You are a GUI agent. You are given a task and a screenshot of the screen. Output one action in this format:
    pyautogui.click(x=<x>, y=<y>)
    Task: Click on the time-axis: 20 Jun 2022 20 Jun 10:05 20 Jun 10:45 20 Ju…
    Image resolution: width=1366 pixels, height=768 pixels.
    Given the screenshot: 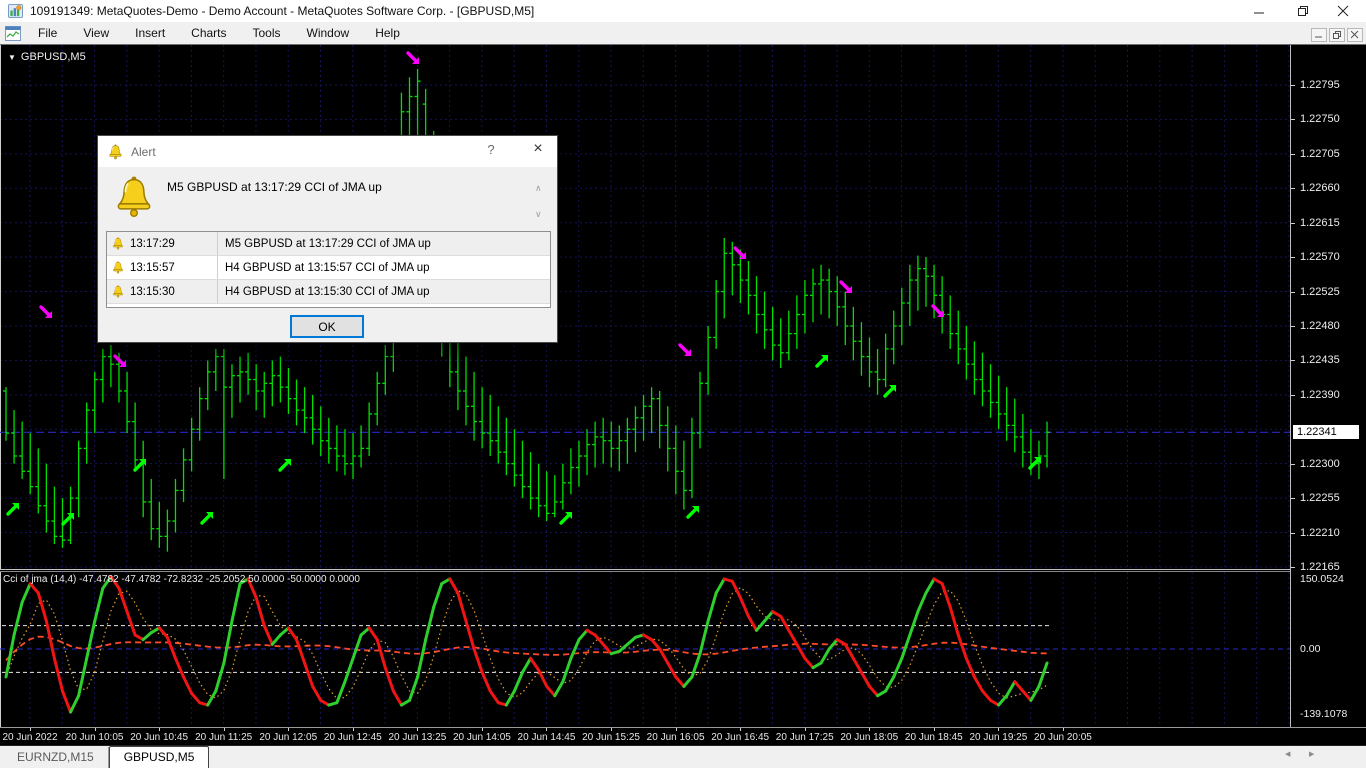 What is the action you would take?
    pyautogui.click(x=683, y=736)
    